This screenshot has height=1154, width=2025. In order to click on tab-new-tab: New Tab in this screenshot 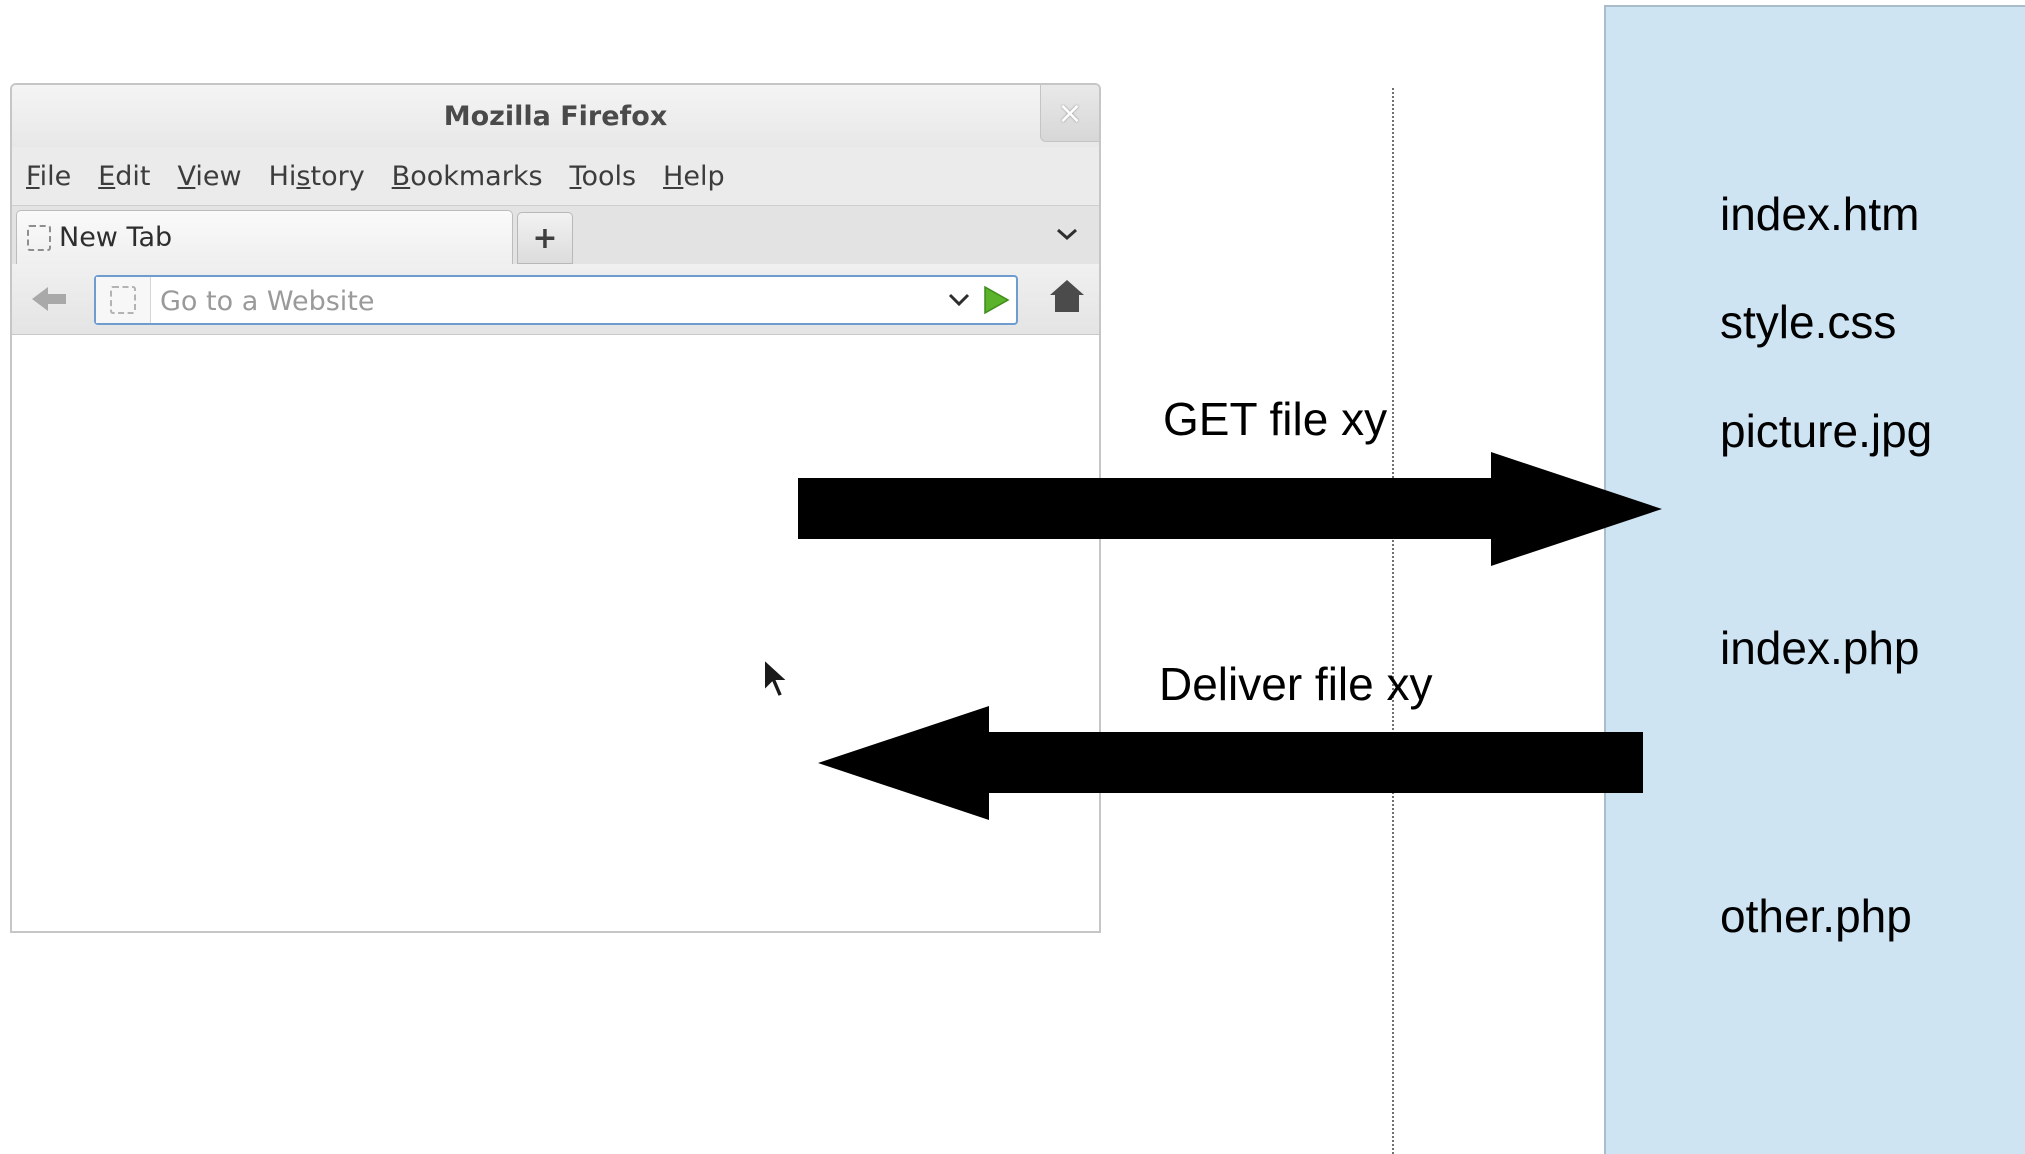, I will do `click(264, 237)`.